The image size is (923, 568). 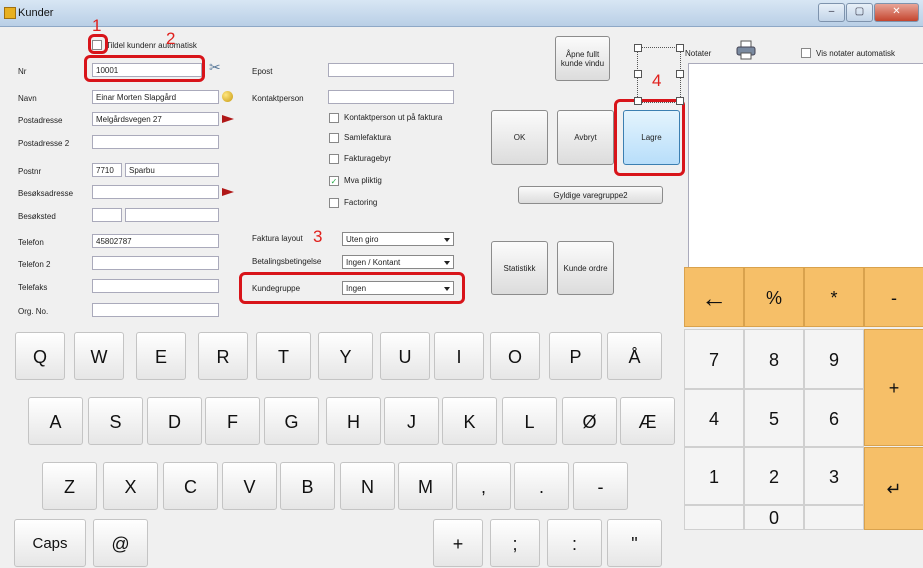 I want to click on key-o: O, so click(x=515, y=356).